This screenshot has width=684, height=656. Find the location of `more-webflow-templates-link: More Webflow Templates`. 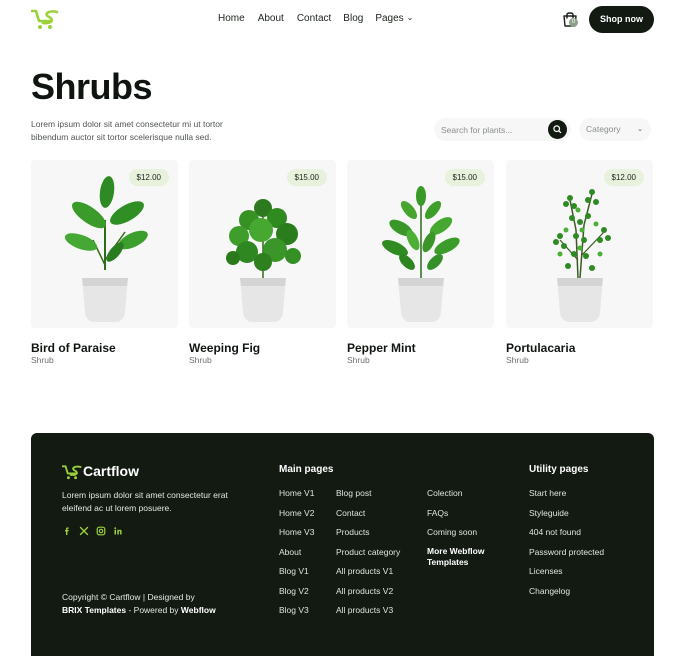

more-webflow-templates-link: More Webflow Templates is located at coordinates (462, 557).